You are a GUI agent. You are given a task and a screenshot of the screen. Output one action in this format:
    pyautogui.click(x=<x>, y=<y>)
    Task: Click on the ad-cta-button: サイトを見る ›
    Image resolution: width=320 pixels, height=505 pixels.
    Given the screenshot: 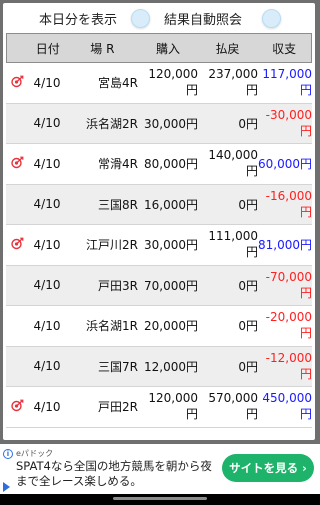 What is the action you would take?
    pyautogui.click(x=268, y=468)
    